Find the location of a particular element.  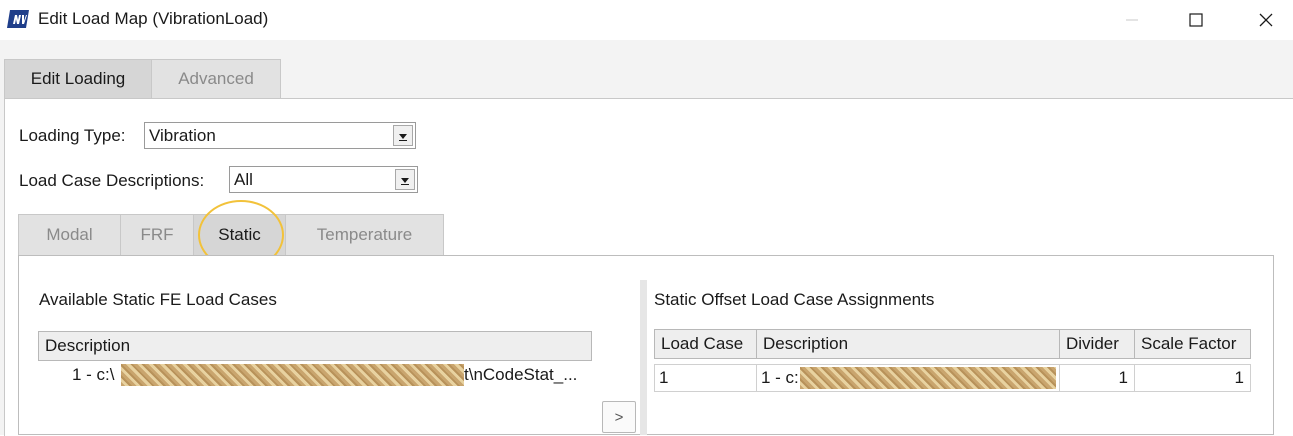

close-button is located at coordinates (1265, 20).